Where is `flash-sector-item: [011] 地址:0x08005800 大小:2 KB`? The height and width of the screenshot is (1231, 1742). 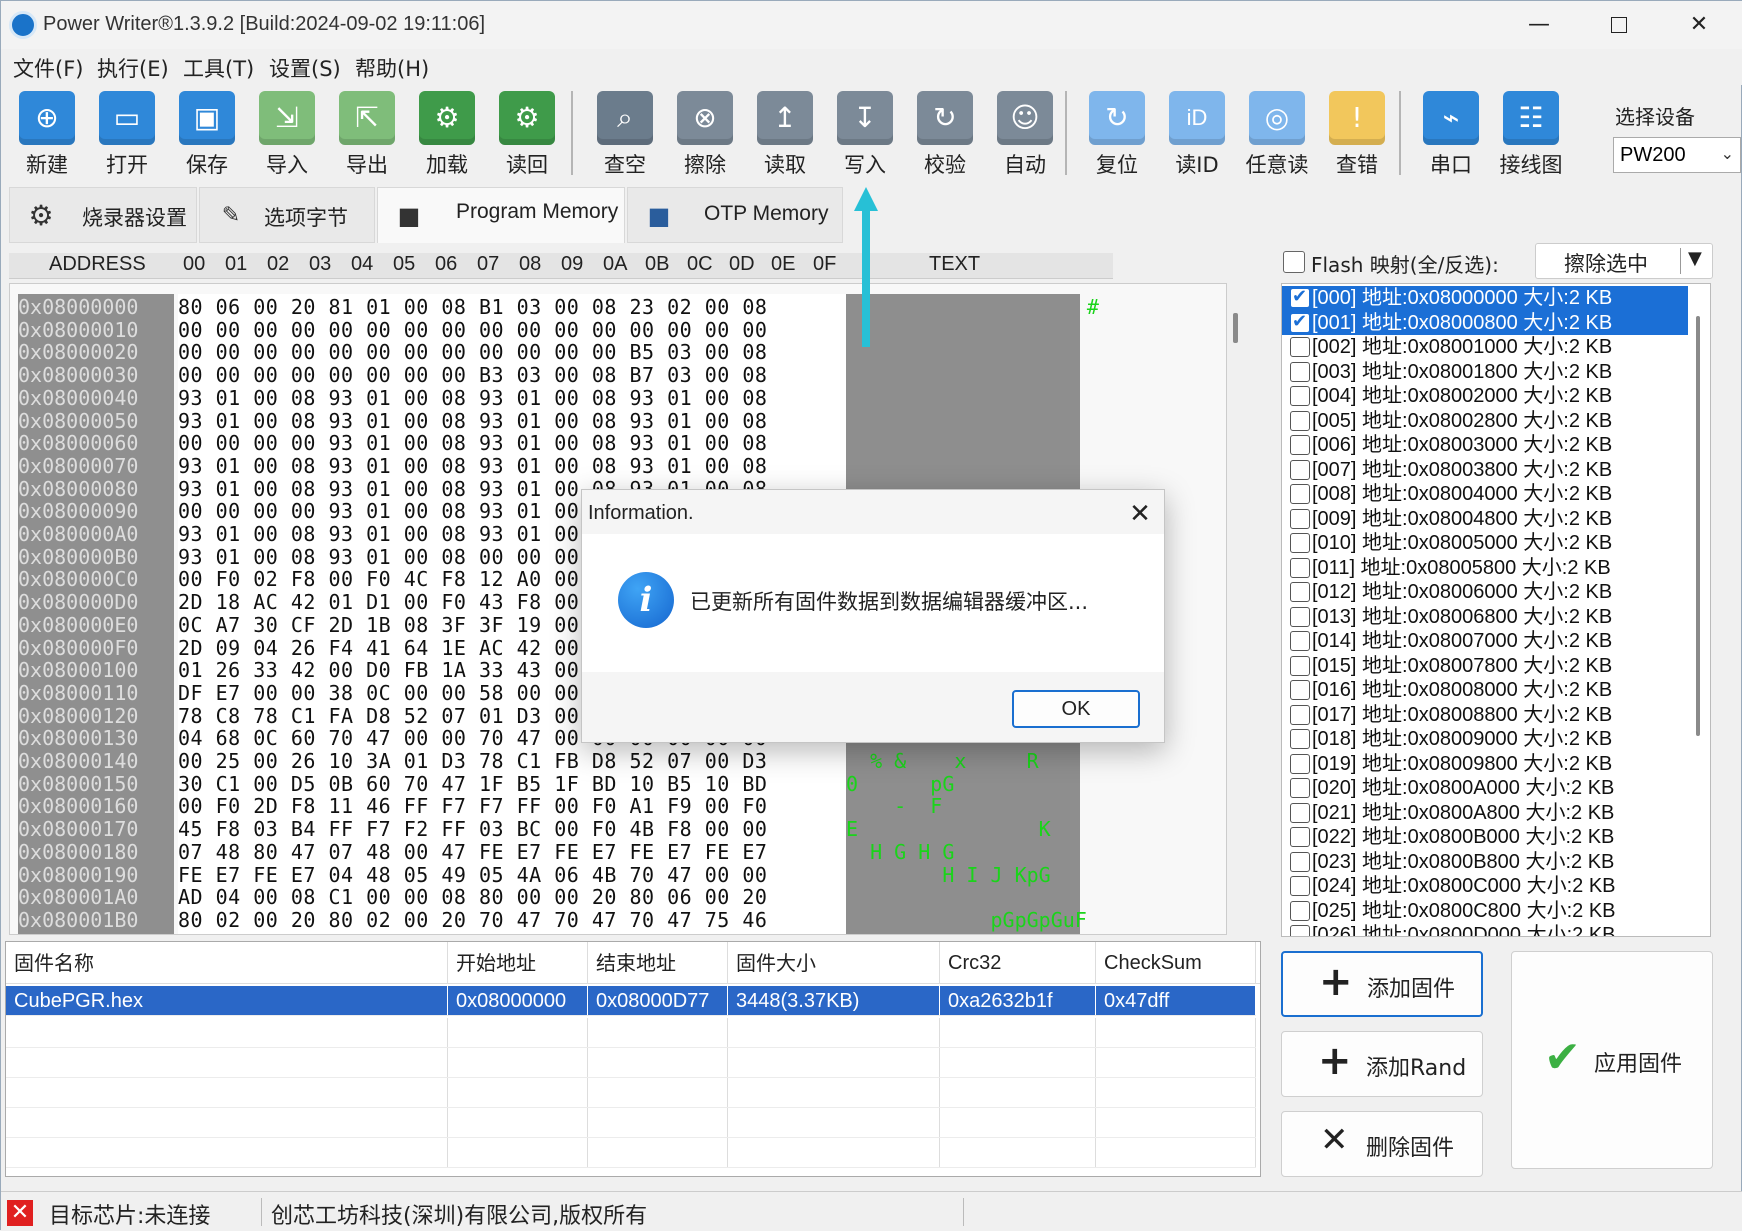
flash-sector-item: [011] 地址:0x08005800 大小:2 KB is located at coordinates (1485, 568).